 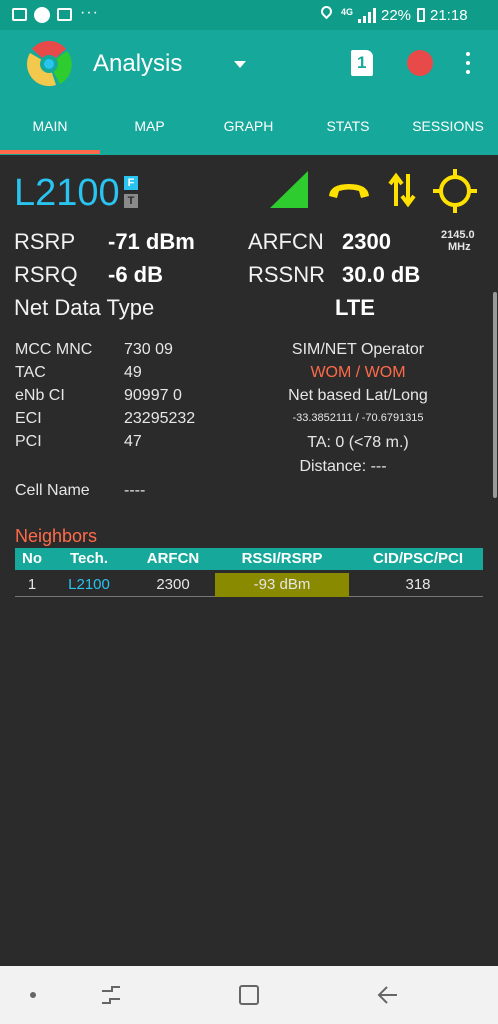 I want to click on record-button, so click(x=420, y=63).